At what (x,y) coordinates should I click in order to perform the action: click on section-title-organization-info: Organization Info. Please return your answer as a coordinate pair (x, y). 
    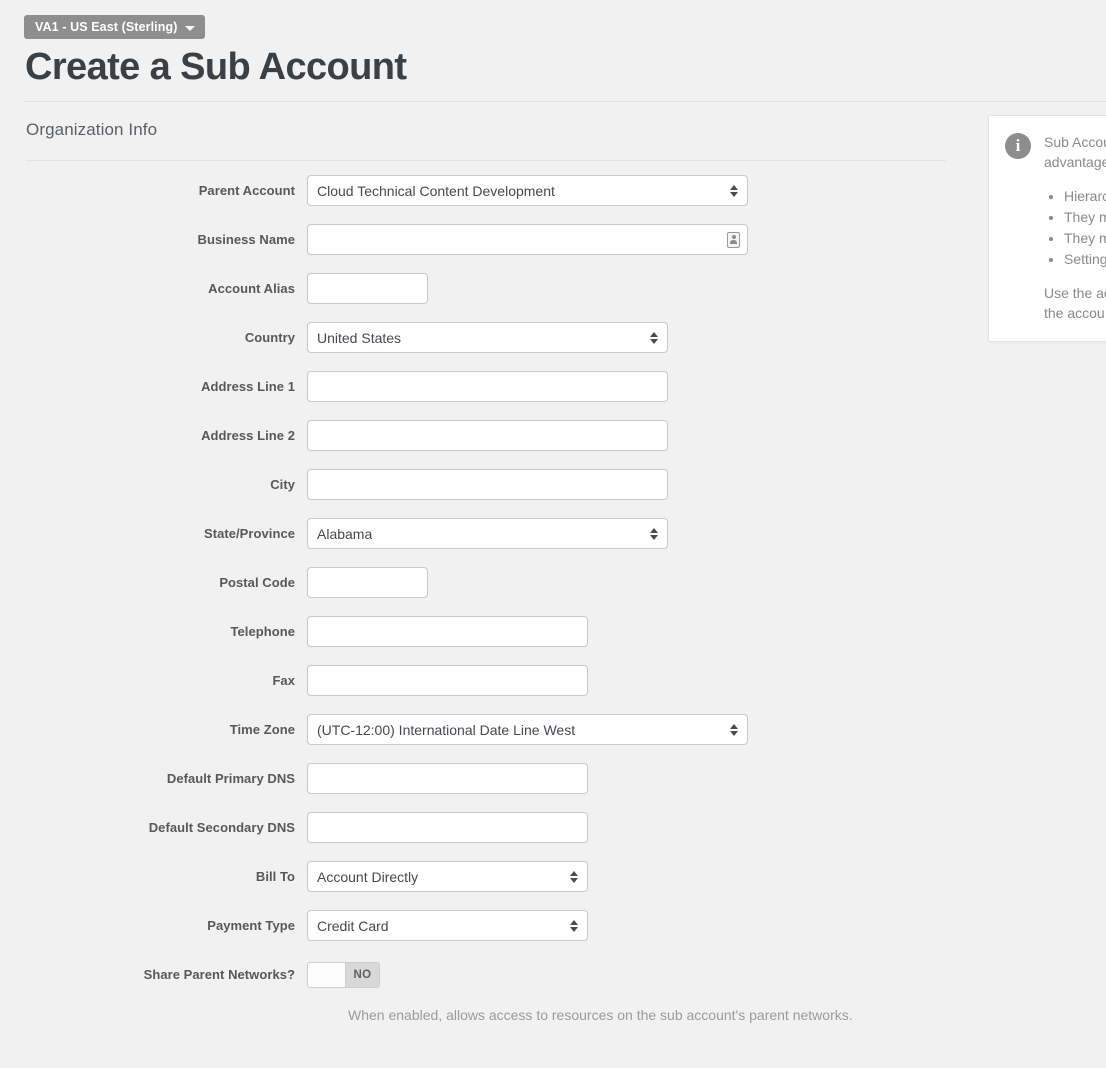
    Looking at the image, I should click on (92, 129).